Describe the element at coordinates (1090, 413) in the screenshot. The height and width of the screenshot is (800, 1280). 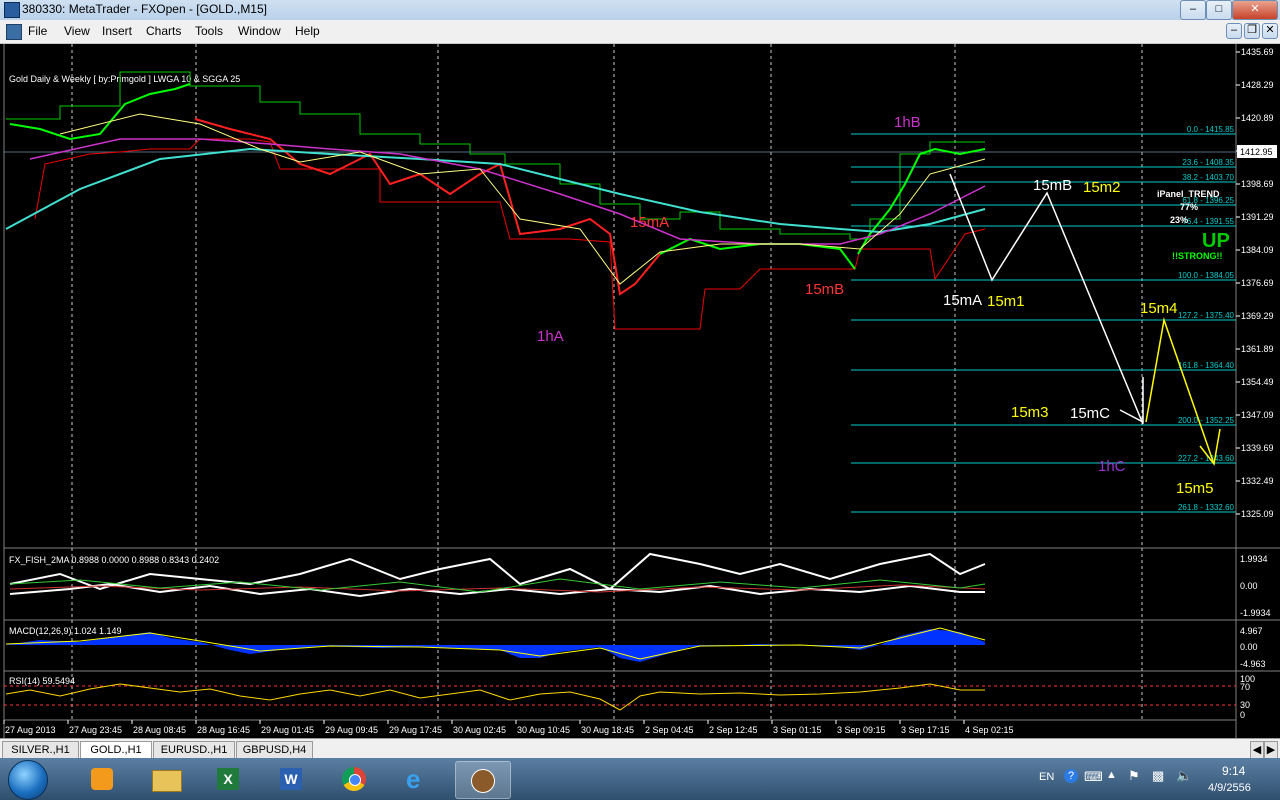
I see `wave-label-15mC: 15mC` at that location.